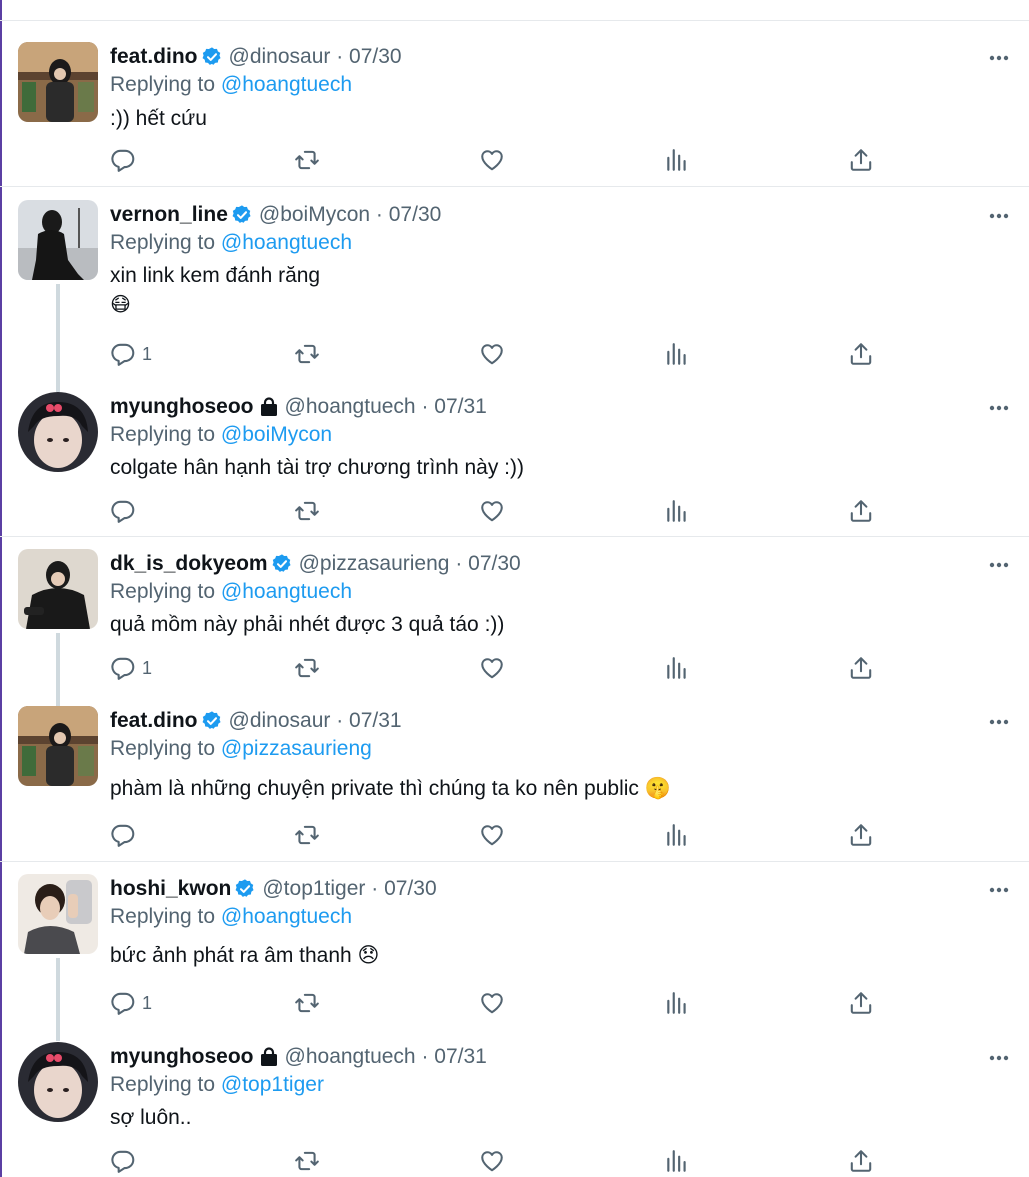 Image resolution: width=1029 pixels, height=1177 pixels. Describe the element at coordinates (410, 564) in the screenshot. I see `handle: @pizzasaurieng · 07/30` at that location.